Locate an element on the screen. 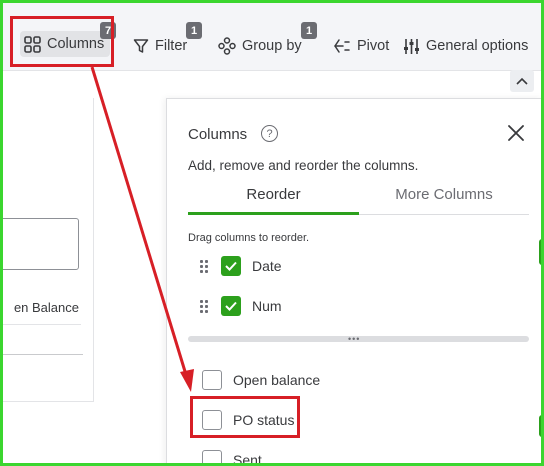 The height and width of the screenshot is (466, 544). open-balance-checkbox is located at coordinates (212, 380).